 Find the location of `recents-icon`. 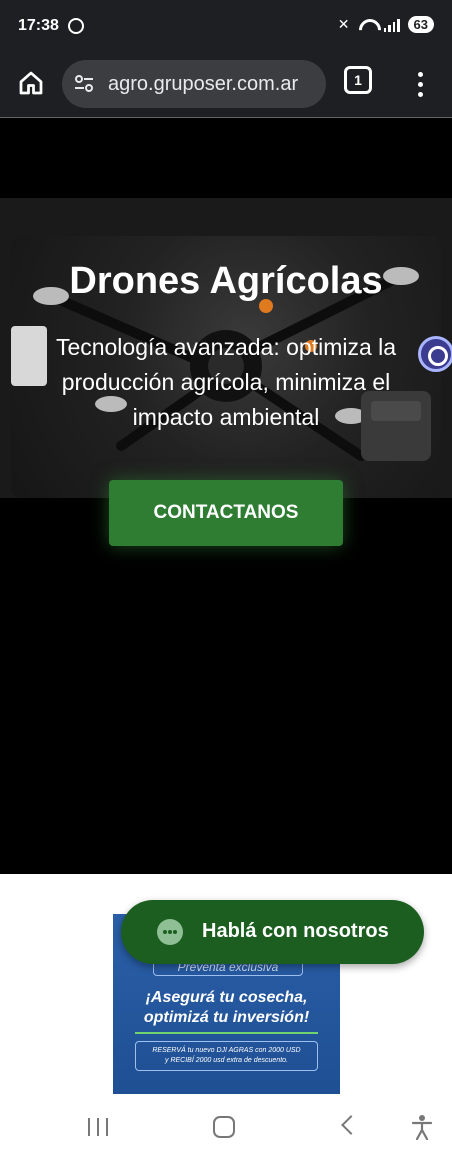

recents-icon is located at coordinates (98, 1127).